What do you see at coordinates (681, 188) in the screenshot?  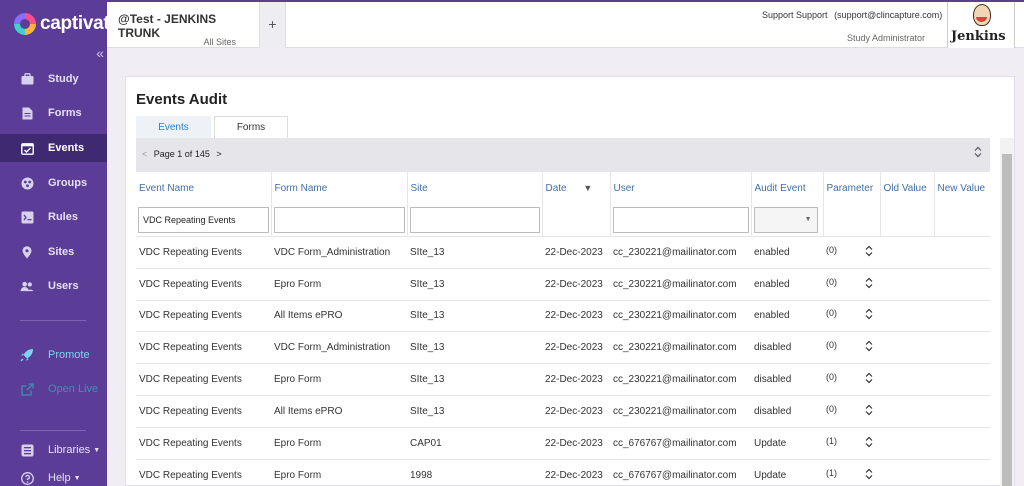 I see `column-header-user: User` at bounding box center [681, 188].